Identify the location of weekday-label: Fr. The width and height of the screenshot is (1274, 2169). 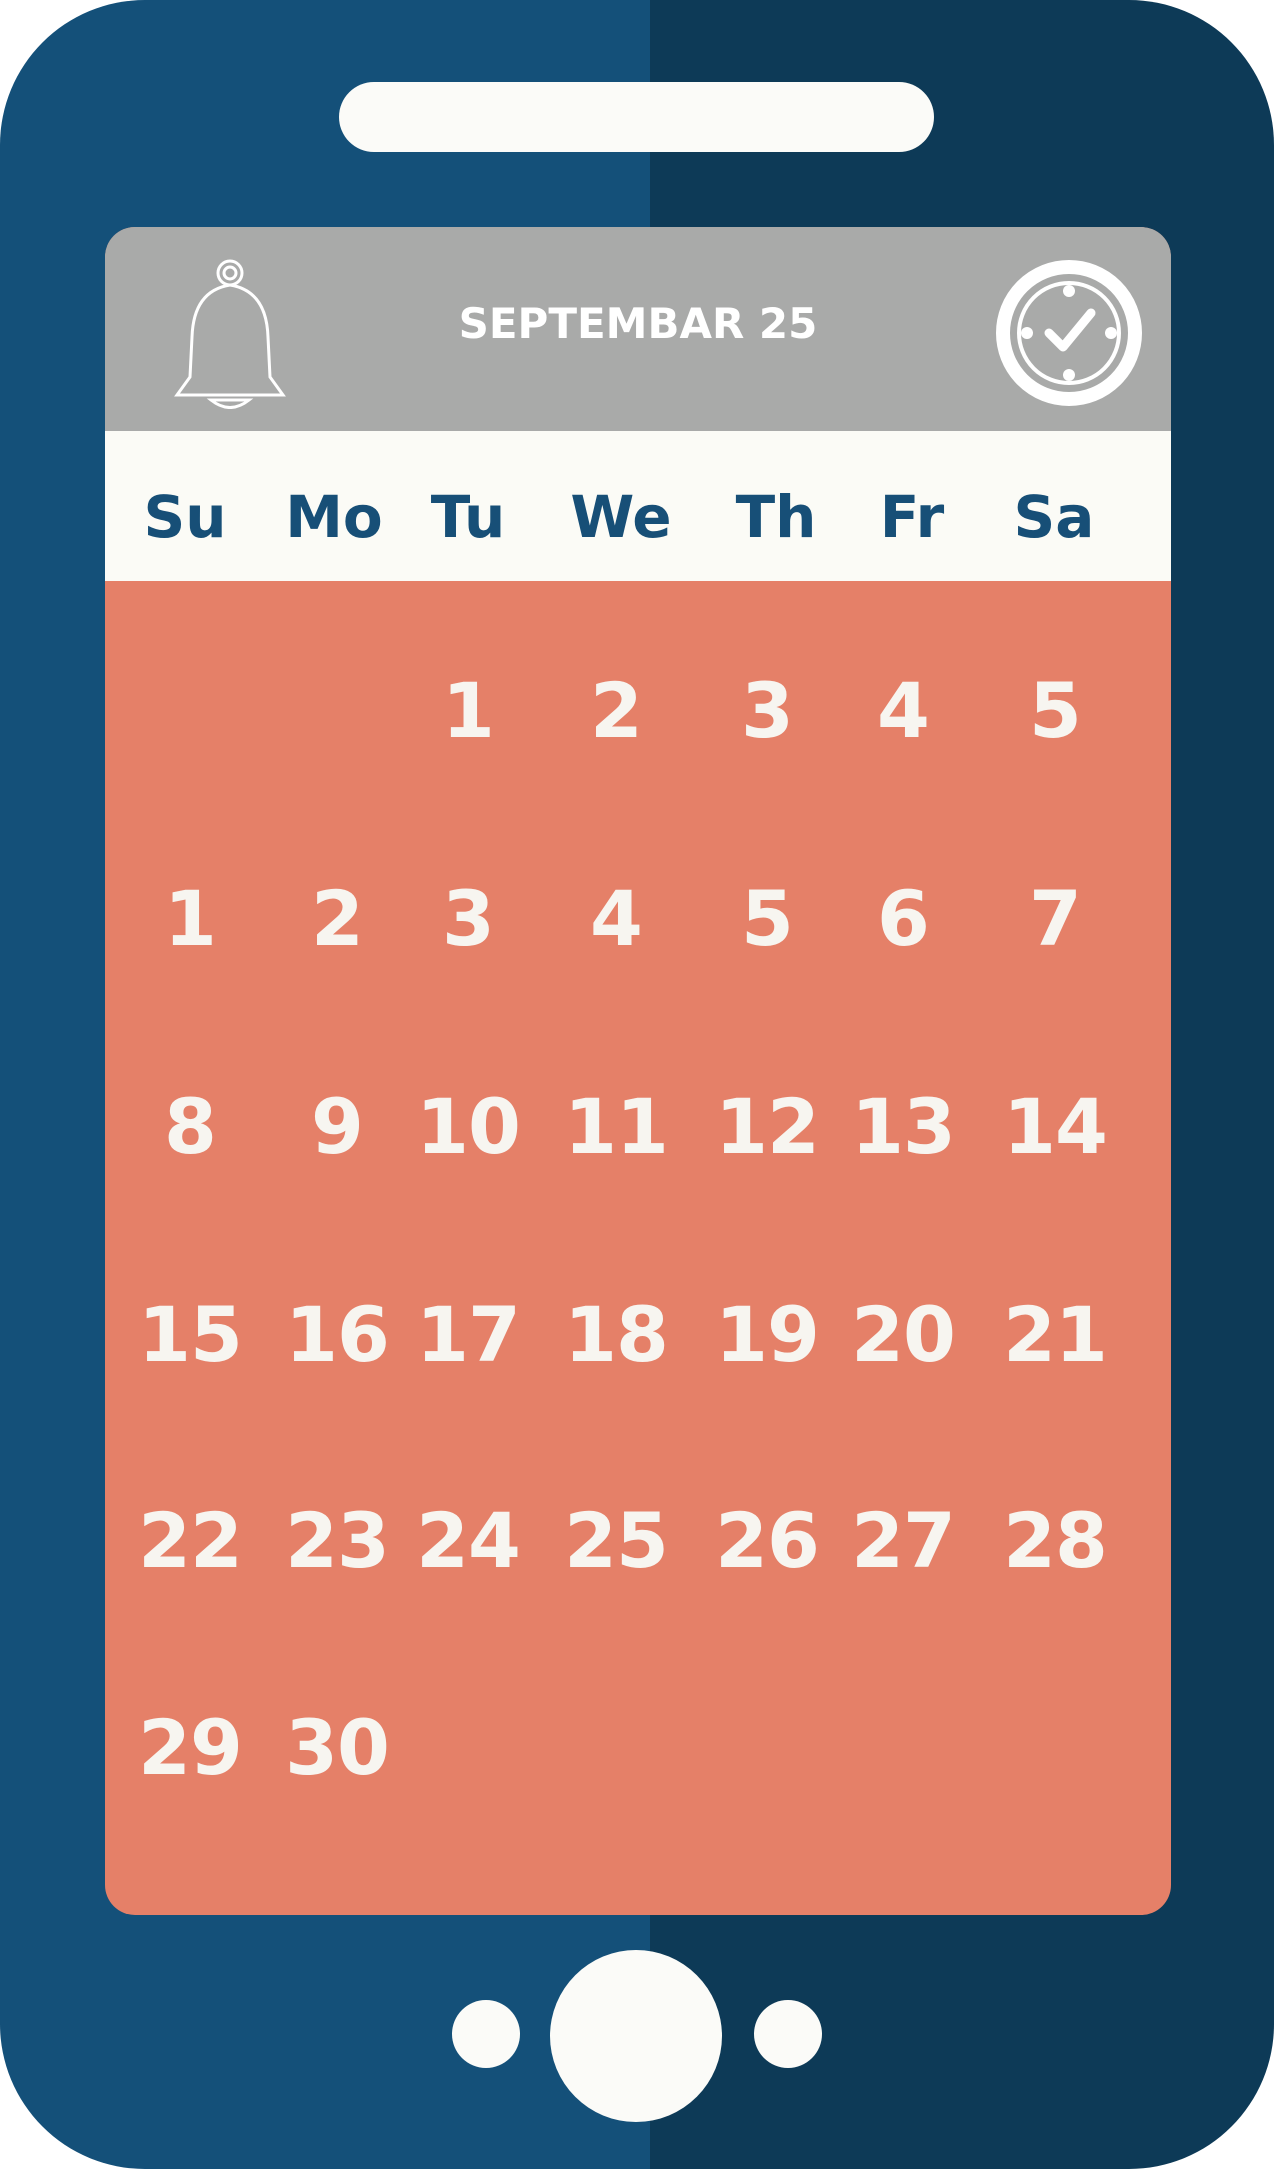
(912, 517).